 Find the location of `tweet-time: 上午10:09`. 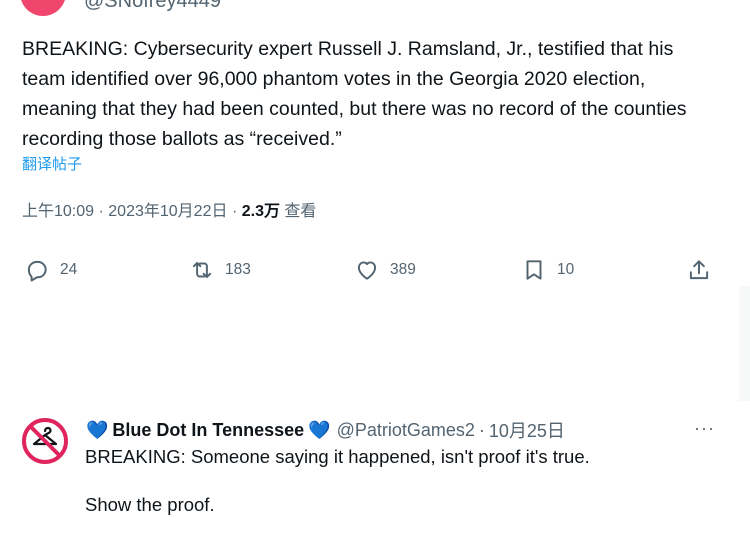

tweet-time: 上午10:09 is located at coordinates (58, 211).